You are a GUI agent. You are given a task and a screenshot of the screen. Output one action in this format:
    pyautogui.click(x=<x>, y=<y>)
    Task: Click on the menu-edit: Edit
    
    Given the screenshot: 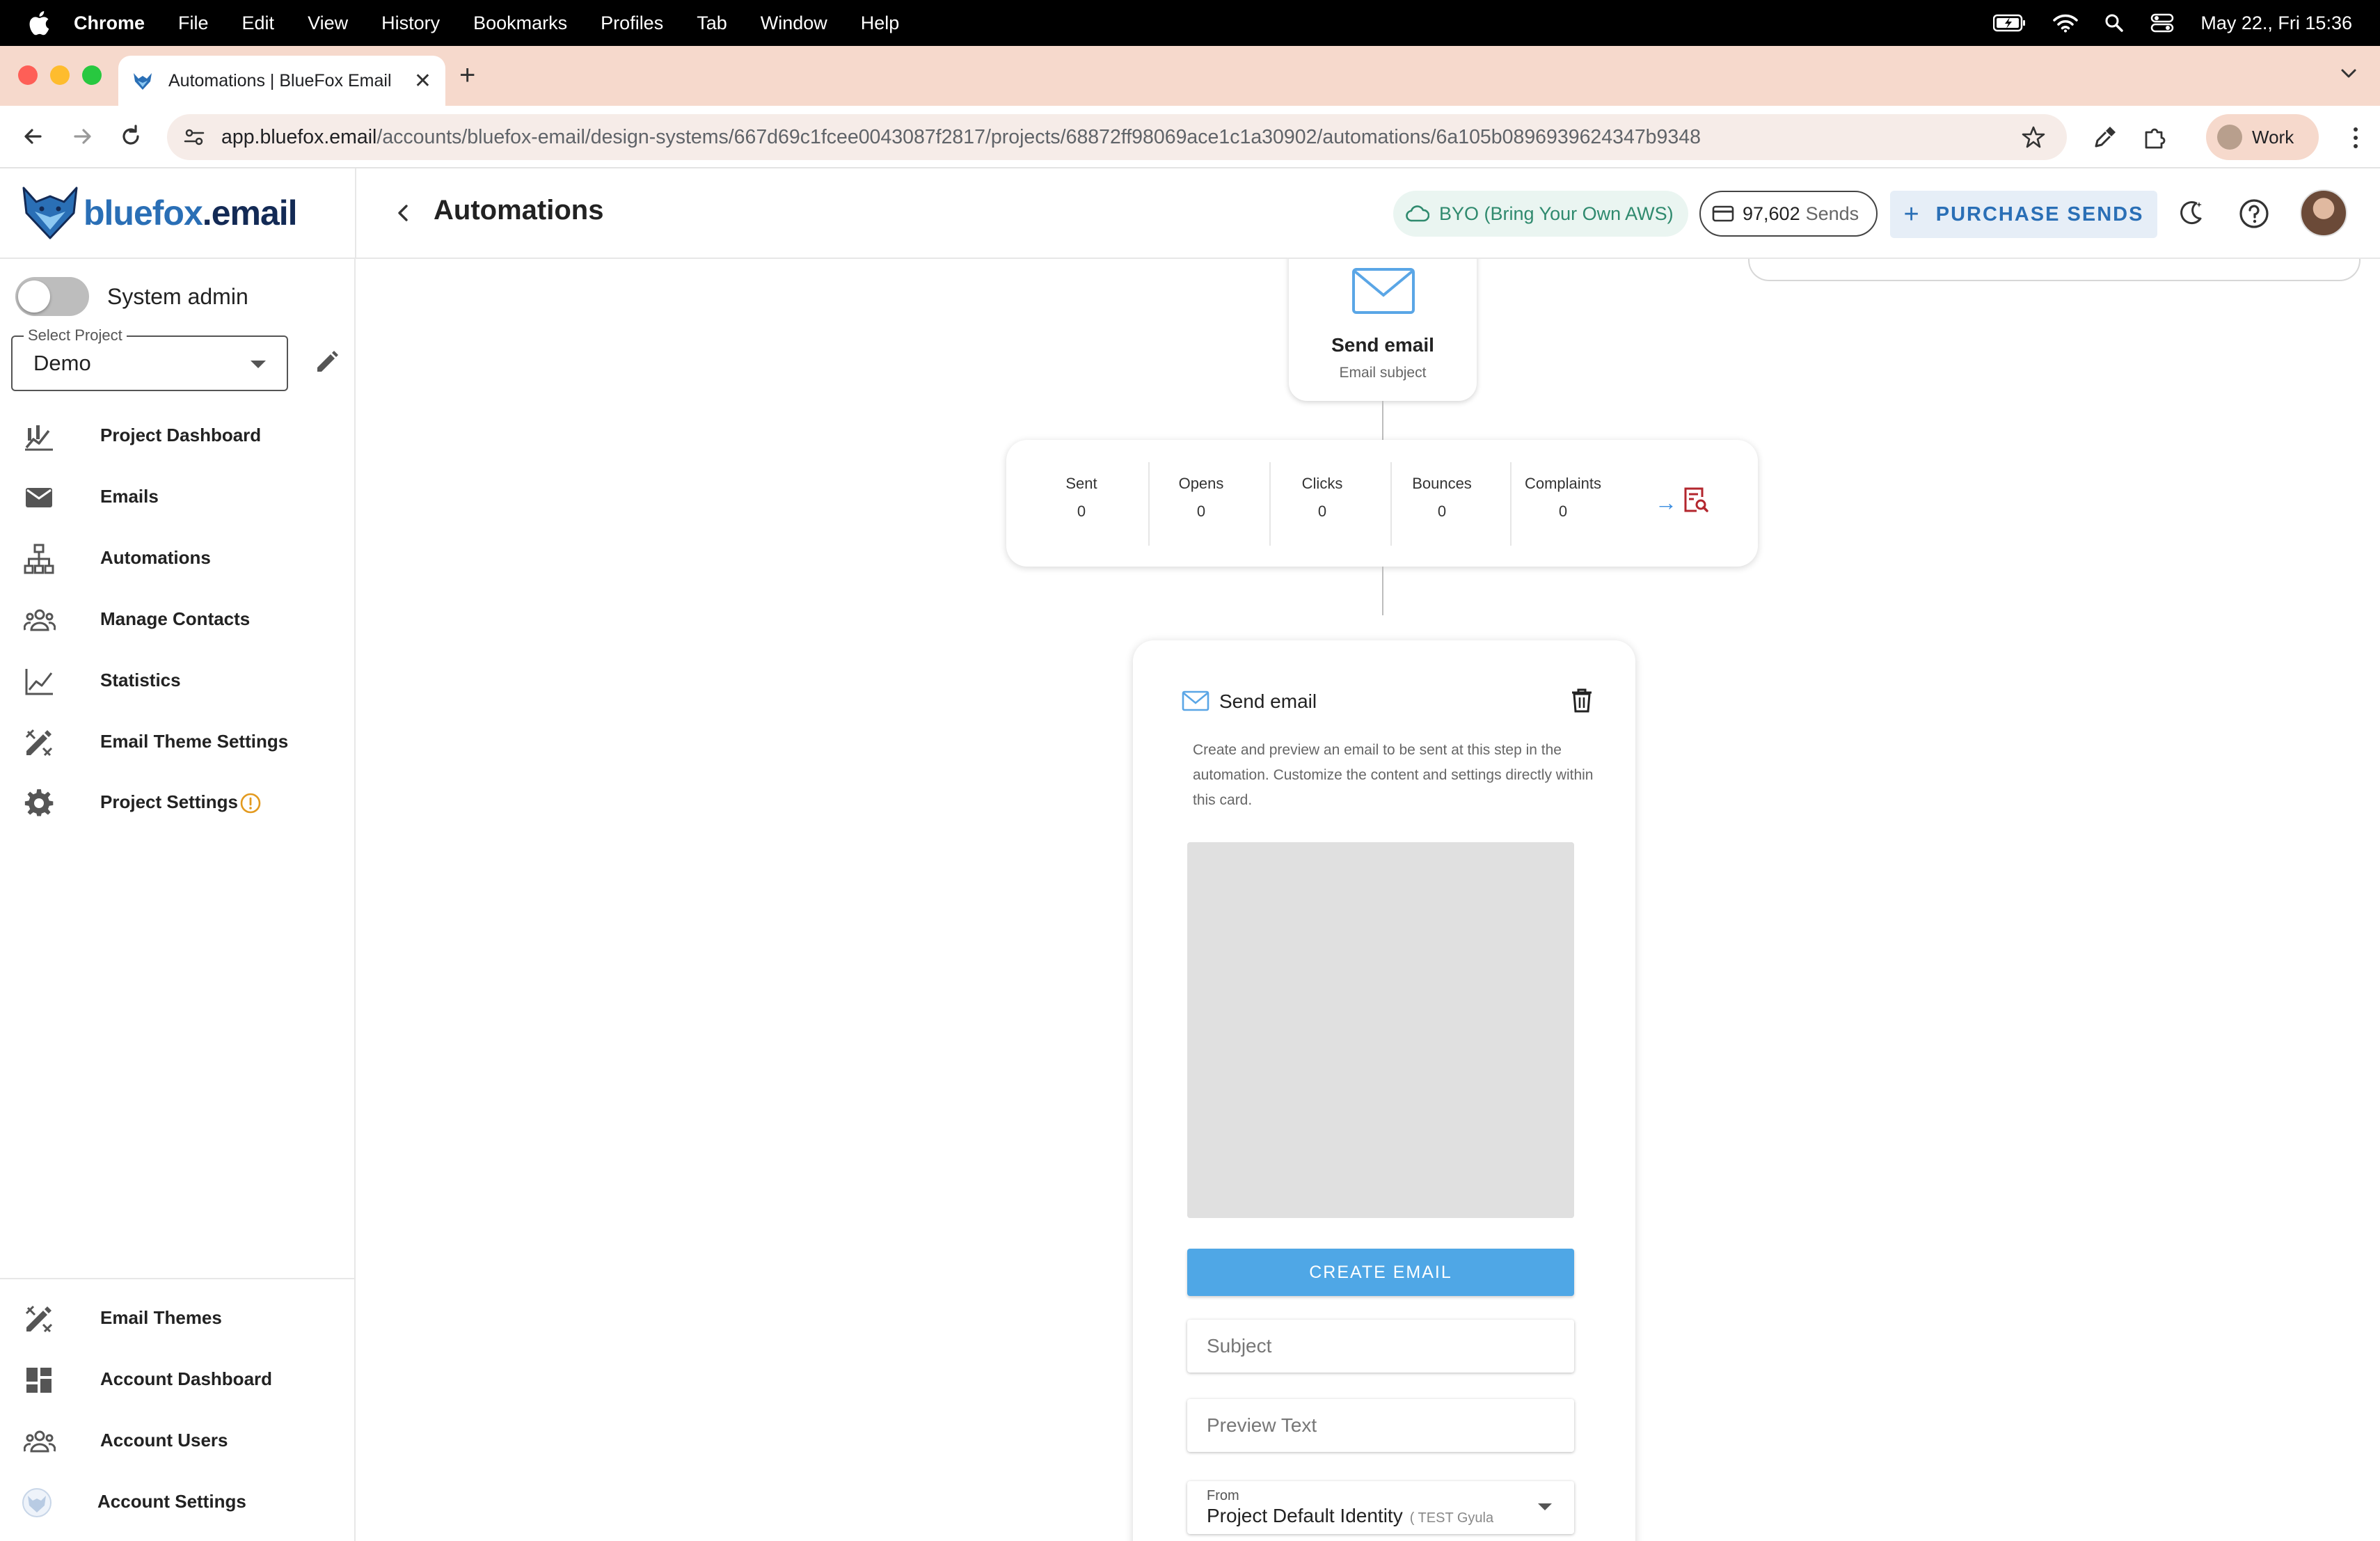 What is the action you would take?
    pyautogui.click(x=258, y=23)
    